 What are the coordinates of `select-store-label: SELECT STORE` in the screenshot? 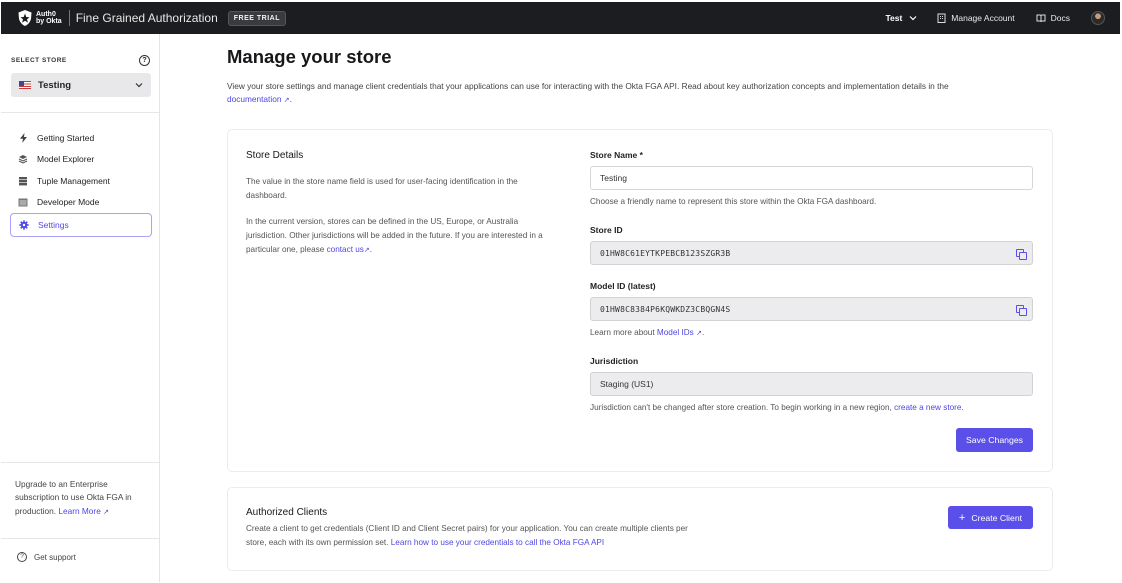 It's located at (39, 60).